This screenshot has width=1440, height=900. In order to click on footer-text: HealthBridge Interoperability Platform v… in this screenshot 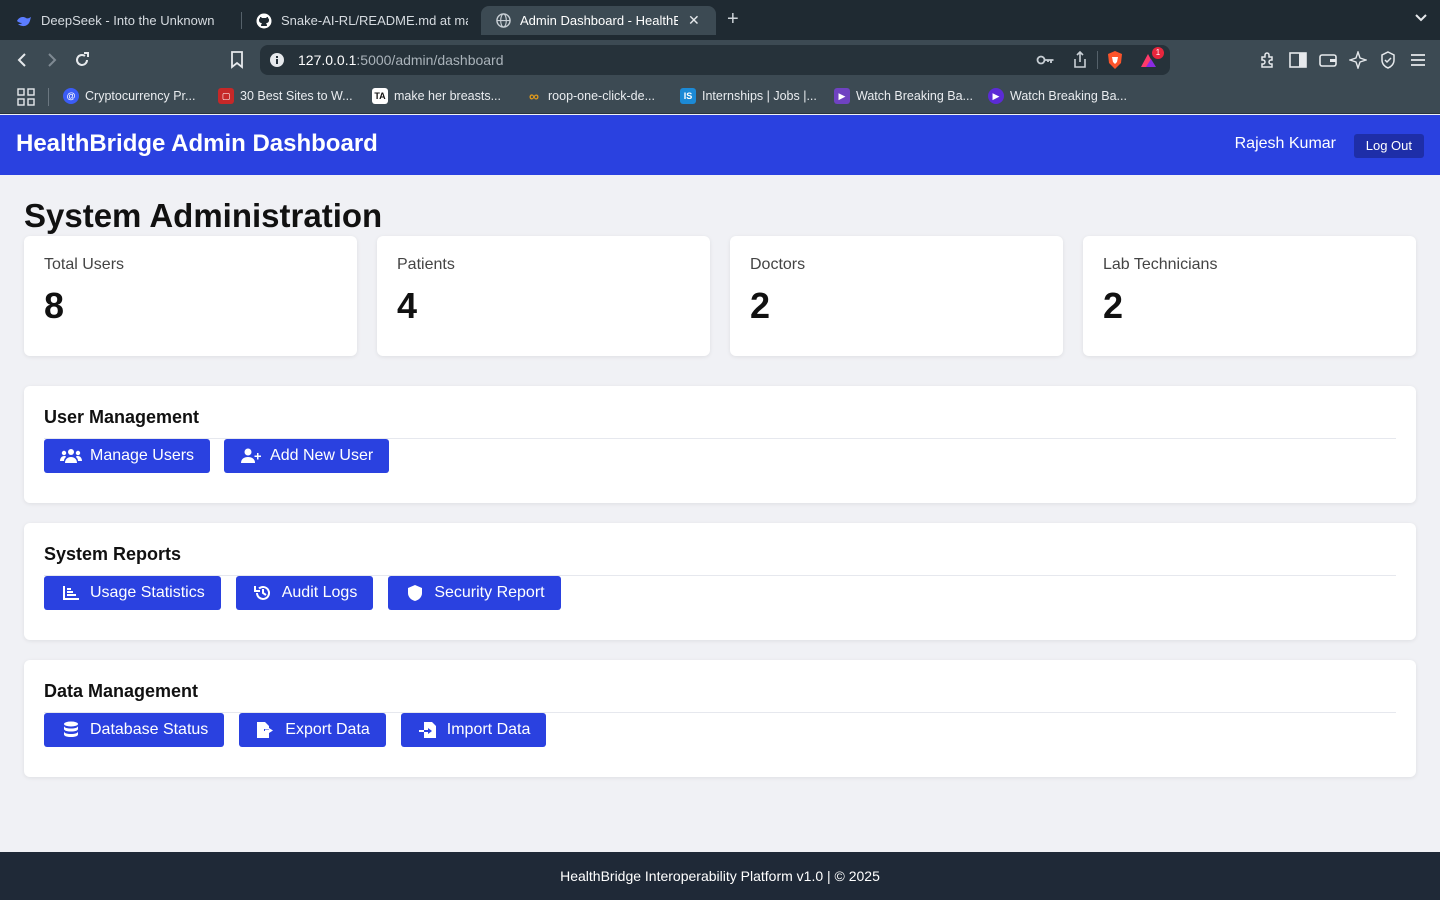, I will do `click(720, 876)`.